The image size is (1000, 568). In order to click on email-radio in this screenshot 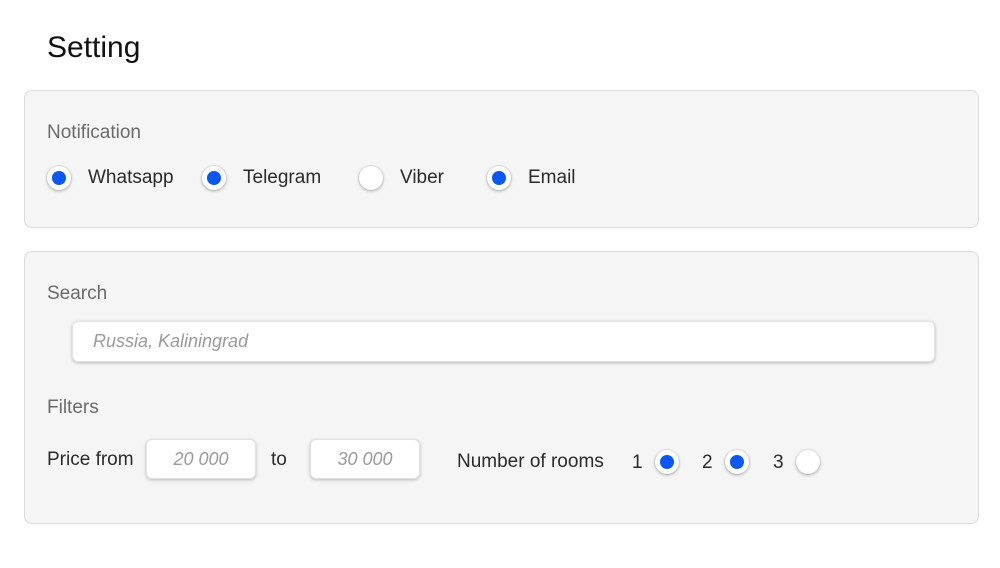, I will do `click(499, 178)`.